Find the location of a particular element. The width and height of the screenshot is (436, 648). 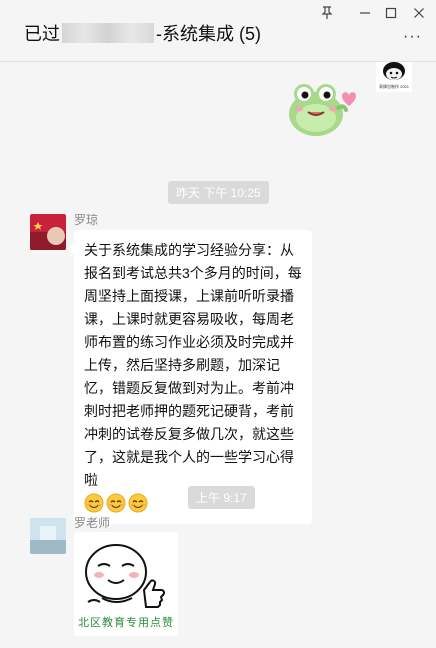

chat-title: 已过 -系统集成 (5) is located at coordinates (142, 33).